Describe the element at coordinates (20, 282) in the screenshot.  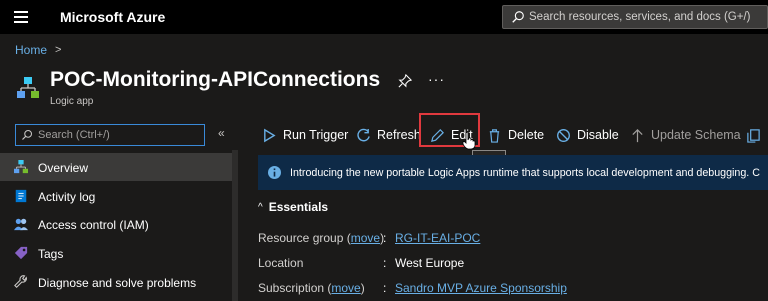
I see `wrench-icon` at that location.